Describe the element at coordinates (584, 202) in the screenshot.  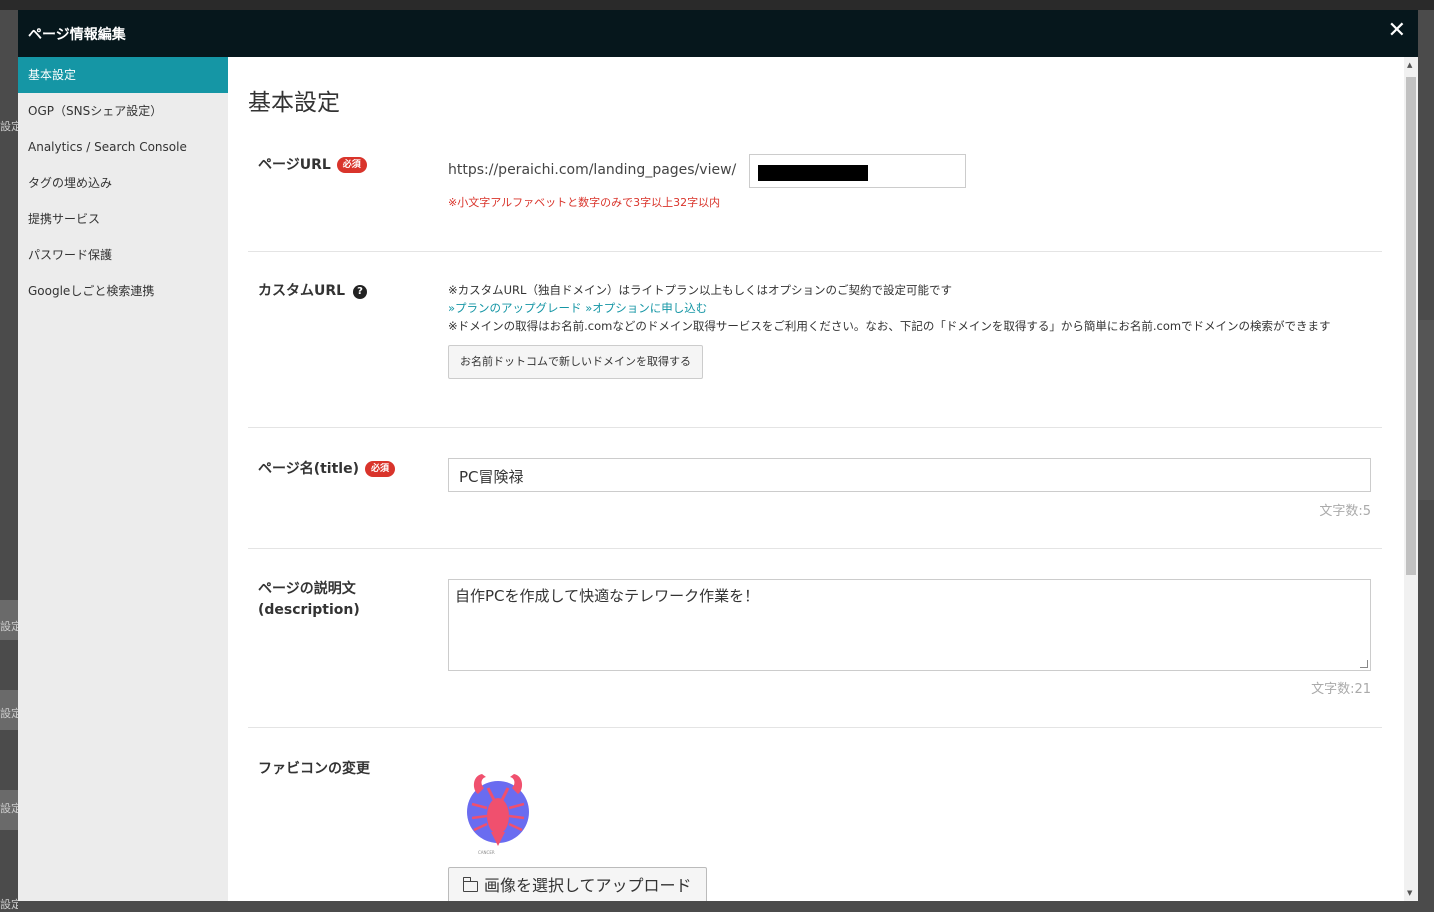
I see `url-hint: ※小文字アルファベットと数字のみで3字以上32字以内` at that location.